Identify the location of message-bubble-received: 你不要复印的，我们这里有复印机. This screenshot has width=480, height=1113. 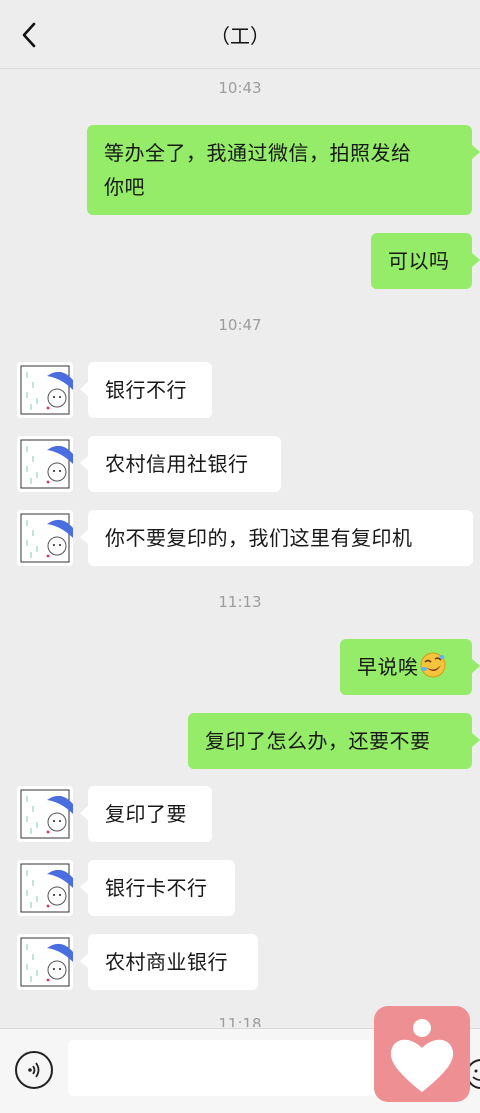
(276, 538).